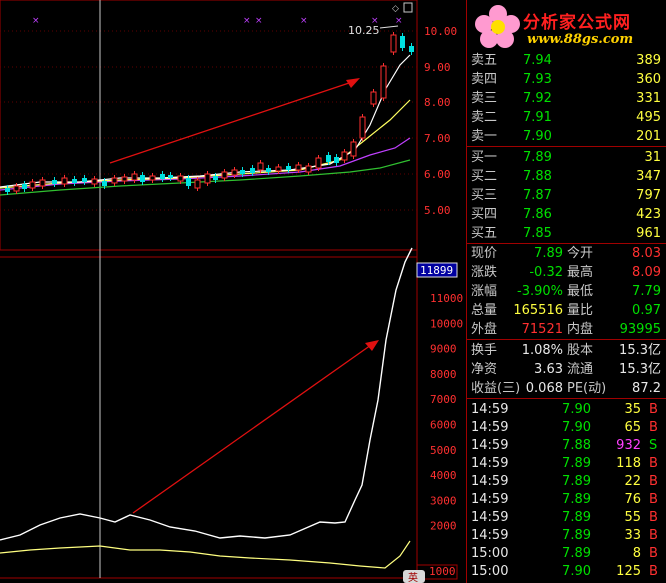 The width and height of the screenshot is (666, 583). Describe the element at coordinates (632, 409) in the screenshot. I see `tick-volume: 35` at that location.